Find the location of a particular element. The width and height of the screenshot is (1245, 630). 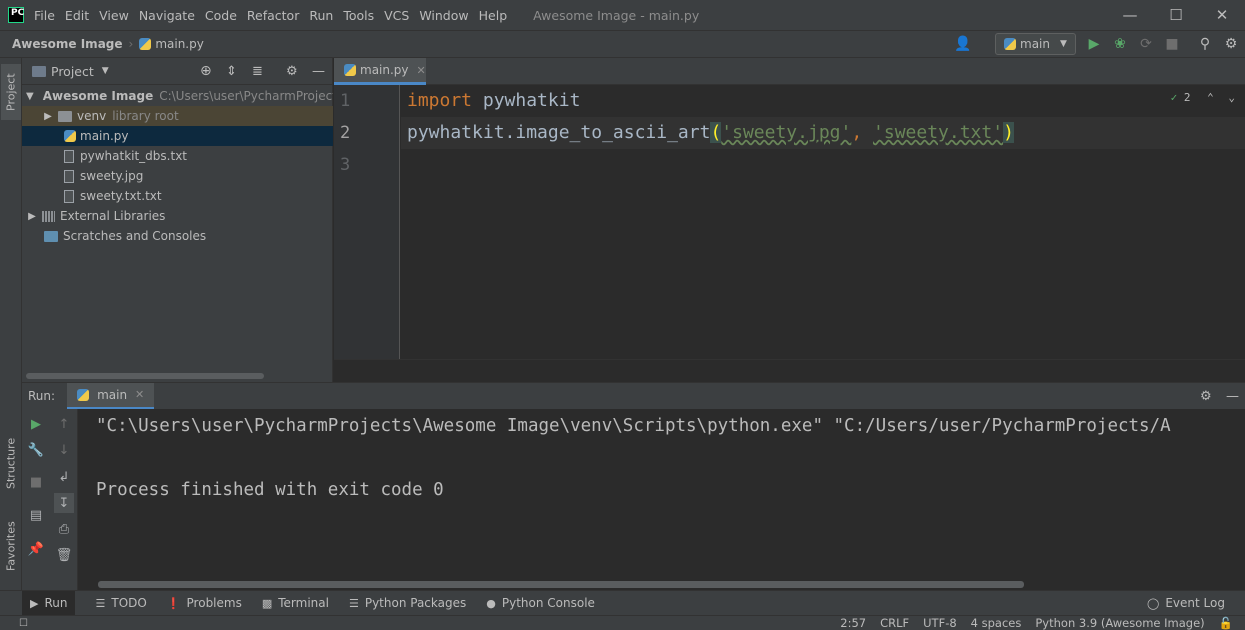

project-tool-tab: Project is located at coordinates (11, 92).